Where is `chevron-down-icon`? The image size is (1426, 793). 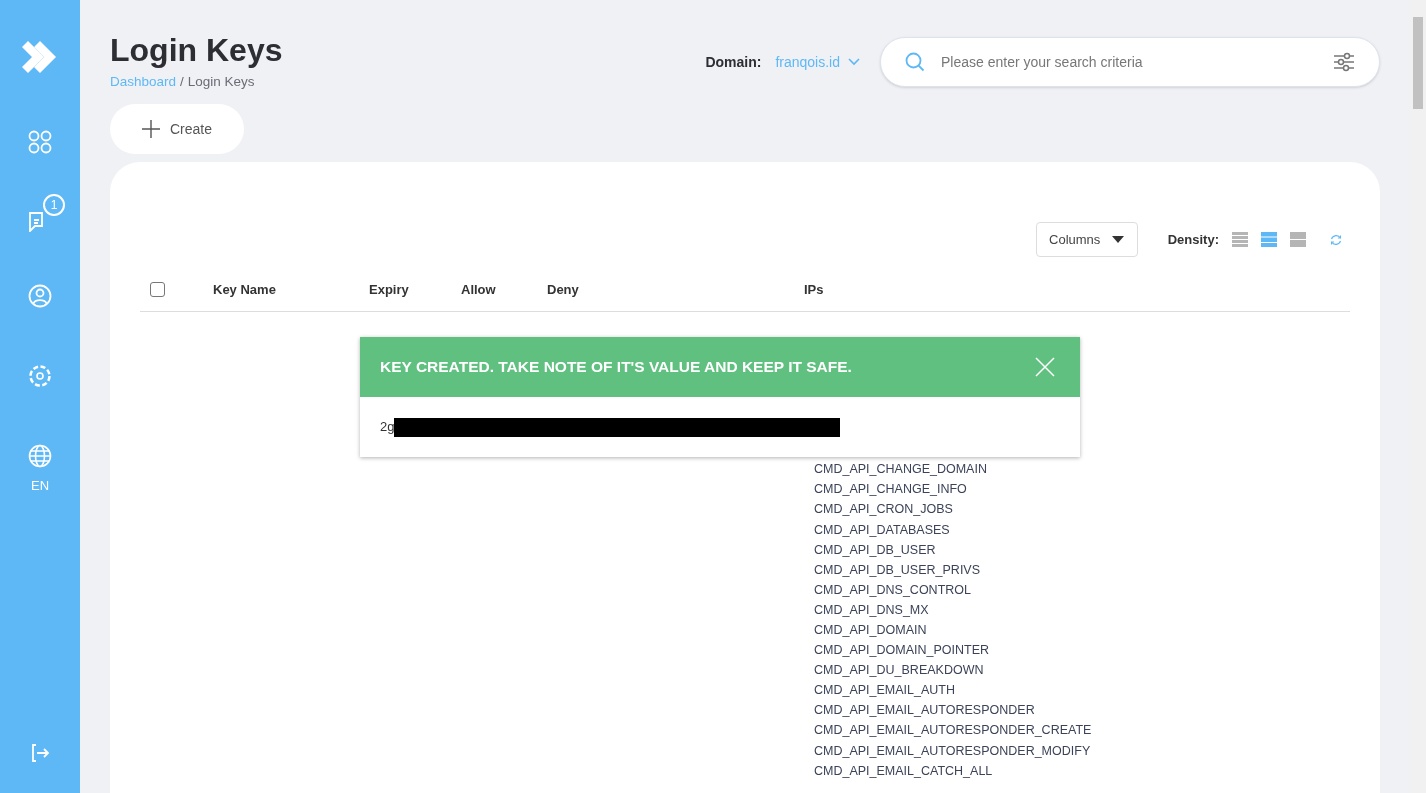 chevron-down-icon is located at coordinates (854, 62).